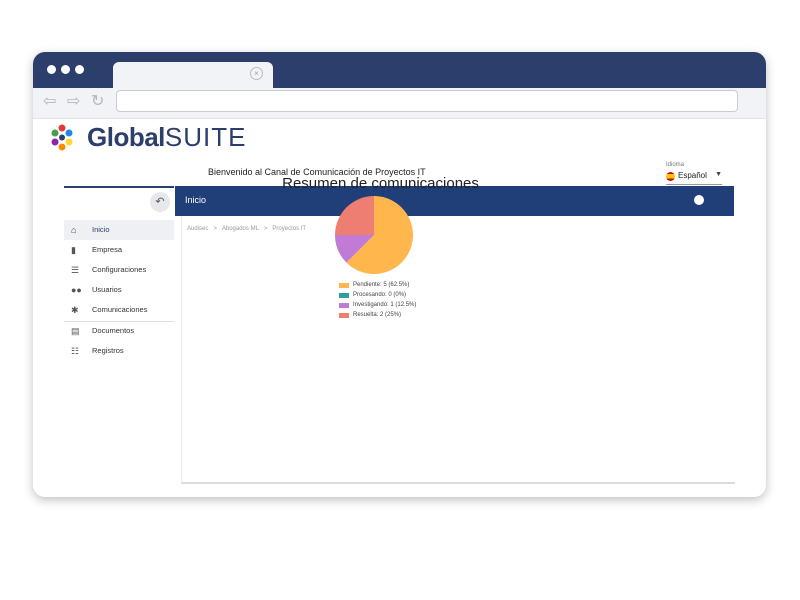  I want to click on chevron-down-icon: ▼, so click(718, 174).